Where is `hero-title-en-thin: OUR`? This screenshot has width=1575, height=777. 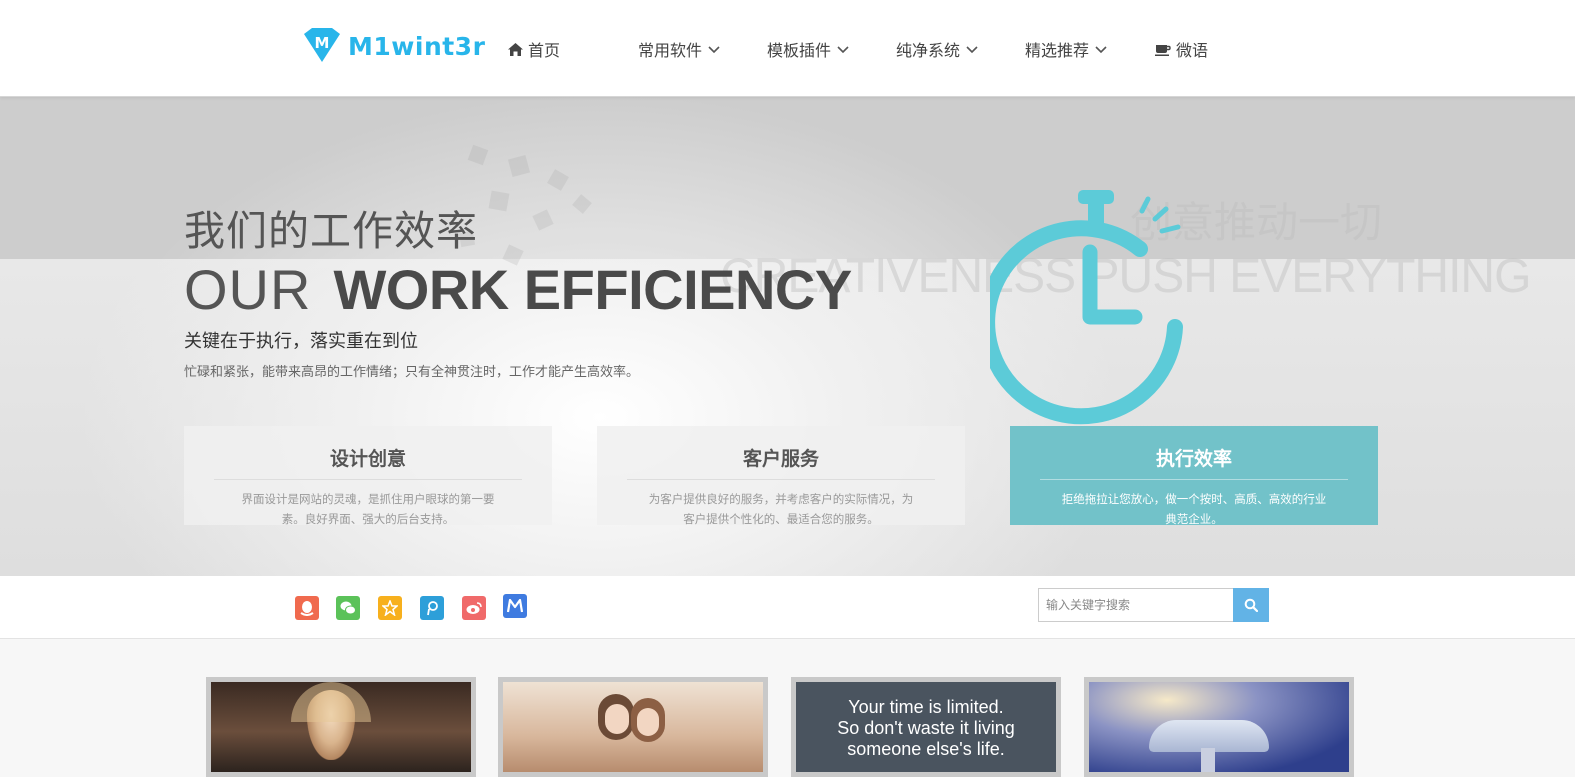 hero-title-en-thin: OUR is located at coordinates (248, 289).